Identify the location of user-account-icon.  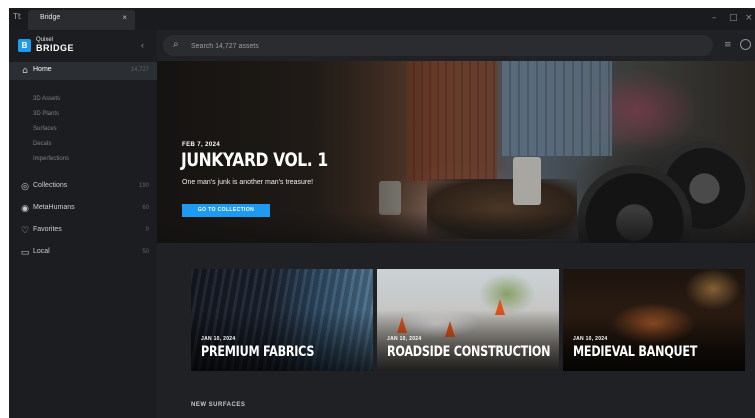
(745, 44).